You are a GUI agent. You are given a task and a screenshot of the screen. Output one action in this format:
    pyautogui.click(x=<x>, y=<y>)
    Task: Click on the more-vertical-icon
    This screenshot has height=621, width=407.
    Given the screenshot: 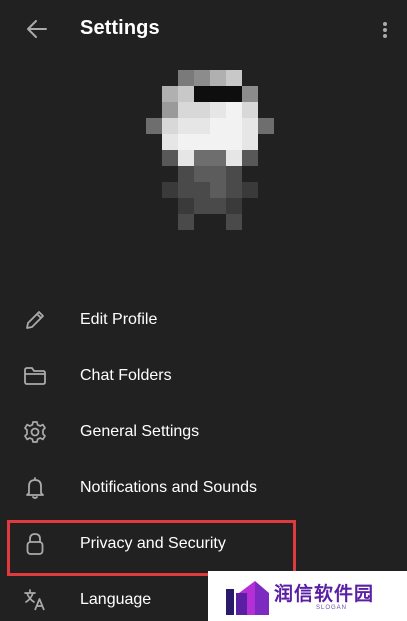 What is the action you would take?
    pyautogui.click(x=385, y=30)
    